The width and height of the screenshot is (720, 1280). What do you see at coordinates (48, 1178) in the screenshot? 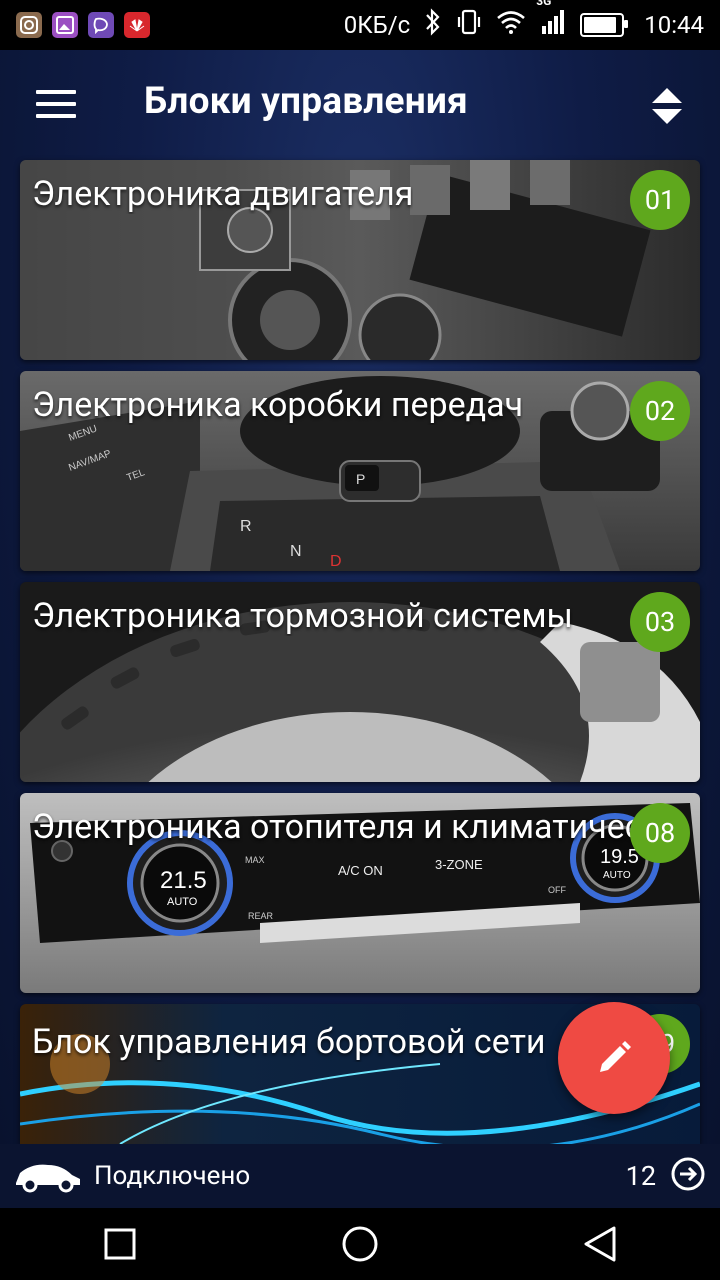
I see `car-icon` at bounding box center [48, 1178].